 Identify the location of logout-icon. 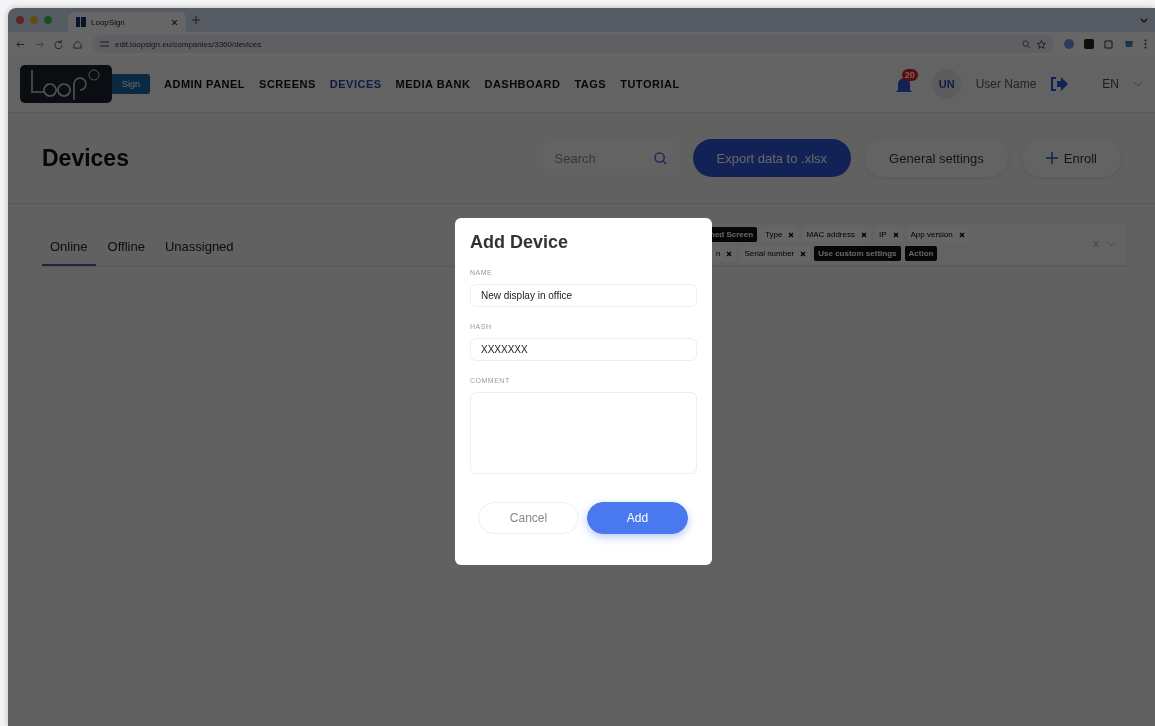
(1059, 84).